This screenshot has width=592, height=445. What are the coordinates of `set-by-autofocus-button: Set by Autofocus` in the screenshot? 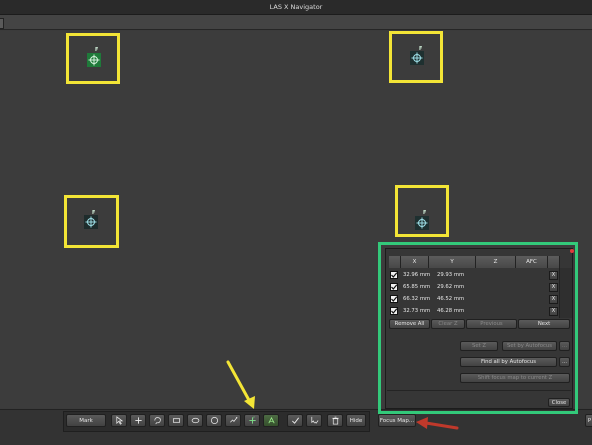 It's located at (529, 346).